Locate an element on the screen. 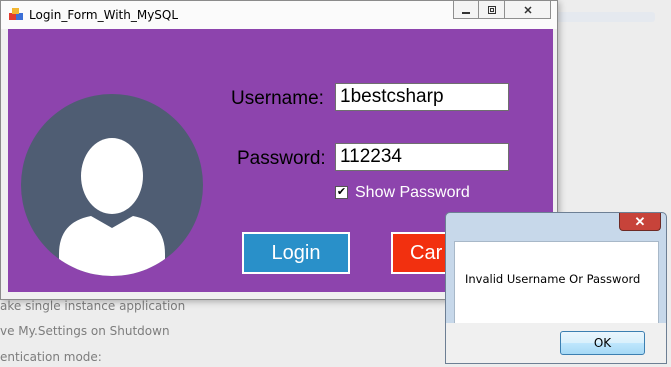 This screenshot has height=367, width=671. restore-button is located at coordinates (492, 10).